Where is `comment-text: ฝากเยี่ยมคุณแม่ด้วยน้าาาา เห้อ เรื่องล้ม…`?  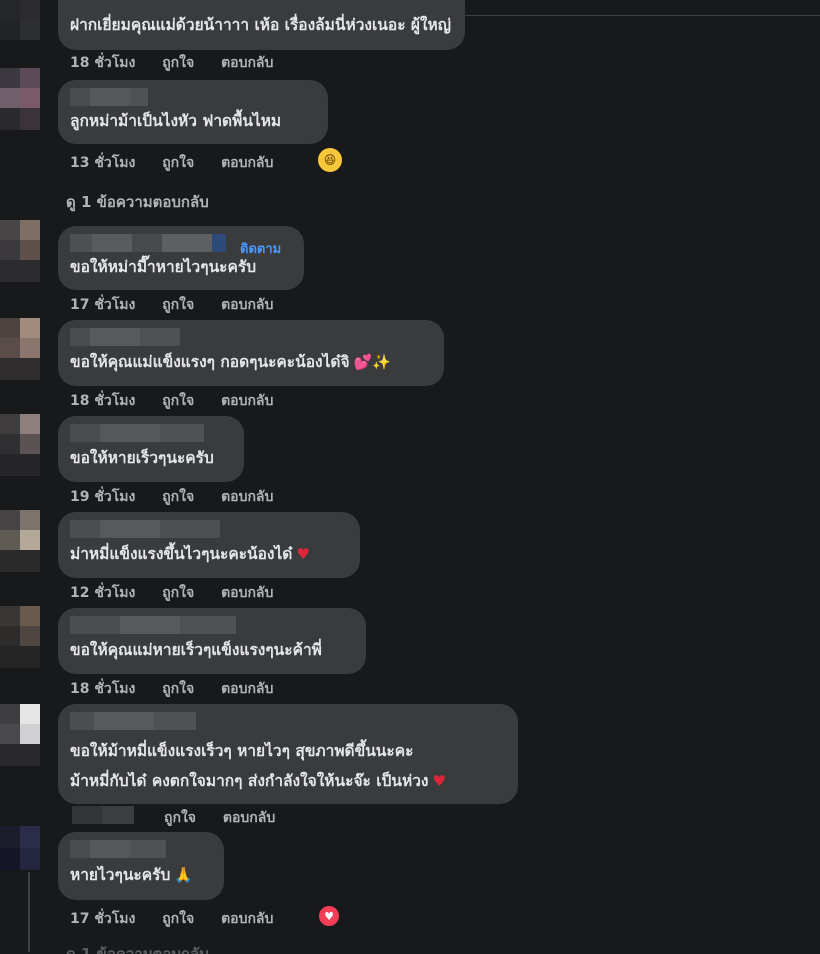
comment-text: ฝากเยี่ยมคุณแม่ด้วยน้าาาา เห้อ เรื่องล้ม… is located at coordinates (260, 25).